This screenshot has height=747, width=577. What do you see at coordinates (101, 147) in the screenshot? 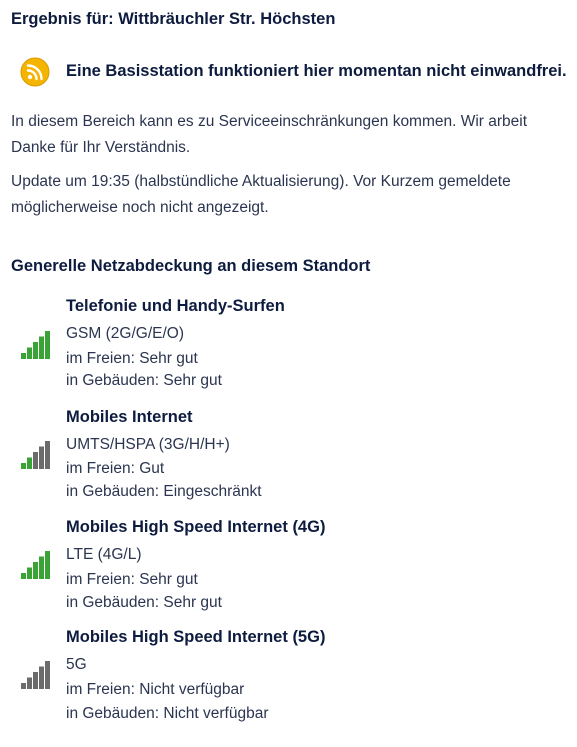
I see `info-text-line-2: Danke für Ihr Verständnis.` at bounding box center [101, 147].